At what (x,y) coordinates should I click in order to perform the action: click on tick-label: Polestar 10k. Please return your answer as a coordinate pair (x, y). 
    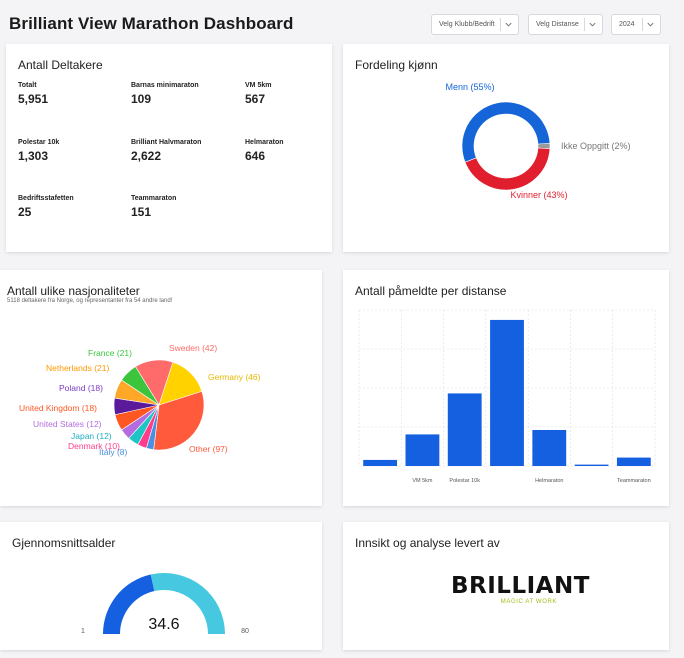
    Looking at the image, I should click on (464, 481).